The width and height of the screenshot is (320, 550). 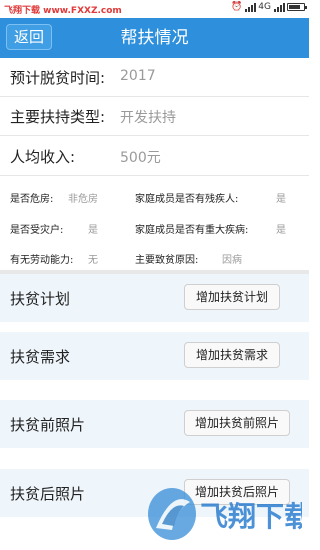 I want to click on dangerous-house-value: 非危房, so click(x=83, y=199).